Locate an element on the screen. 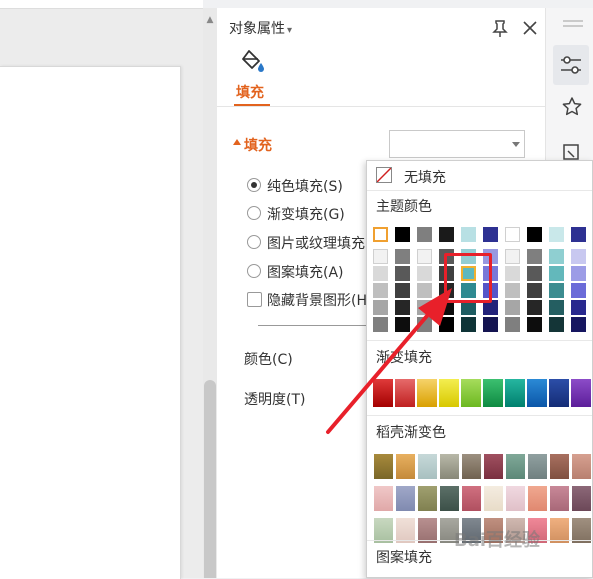 Image resolution: width=593 pixels, height=579 pixels. radio-picture-fill is located at coordinates (254, 242).